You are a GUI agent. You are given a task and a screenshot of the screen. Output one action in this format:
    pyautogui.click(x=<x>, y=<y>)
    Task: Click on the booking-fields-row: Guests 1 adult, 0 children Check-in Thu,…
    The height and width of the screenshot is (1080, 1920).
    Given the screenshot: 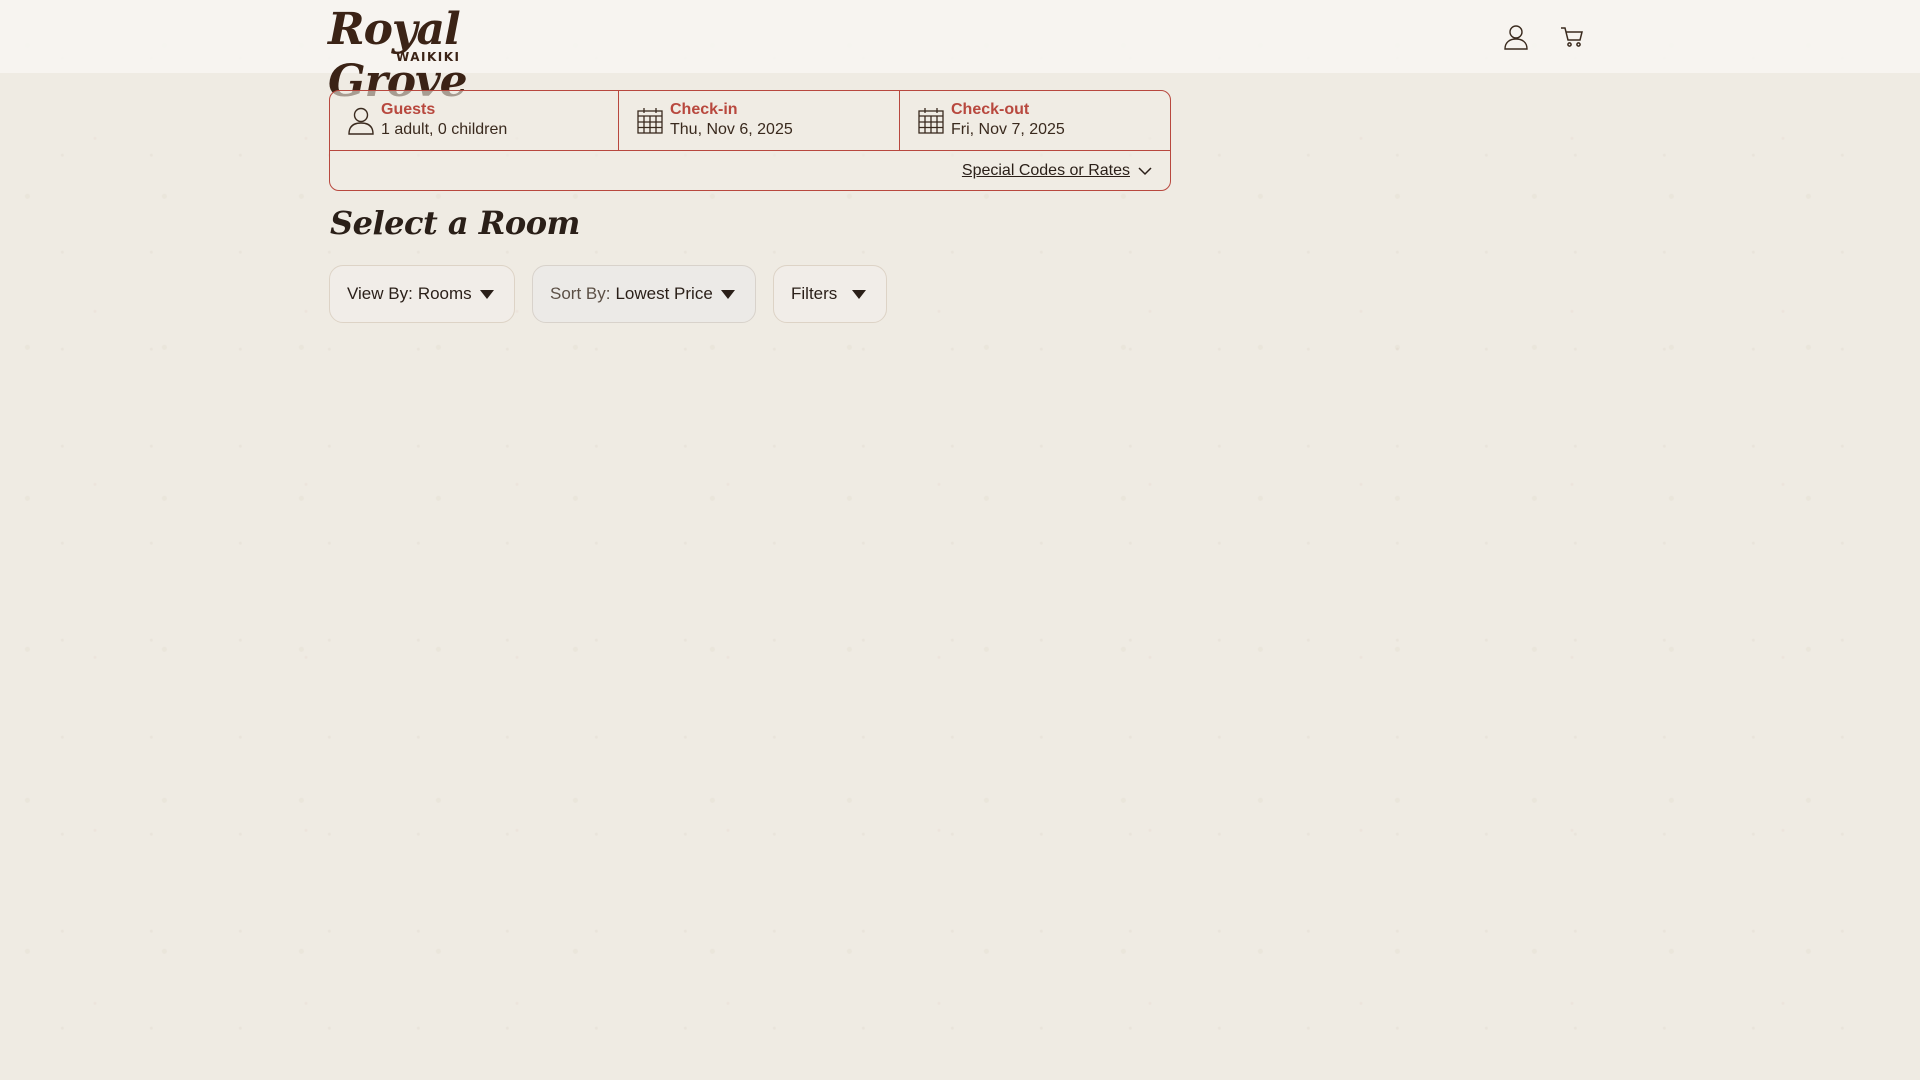 What is the action you would take?
    pyautogui.click(x=750, y=121)
    